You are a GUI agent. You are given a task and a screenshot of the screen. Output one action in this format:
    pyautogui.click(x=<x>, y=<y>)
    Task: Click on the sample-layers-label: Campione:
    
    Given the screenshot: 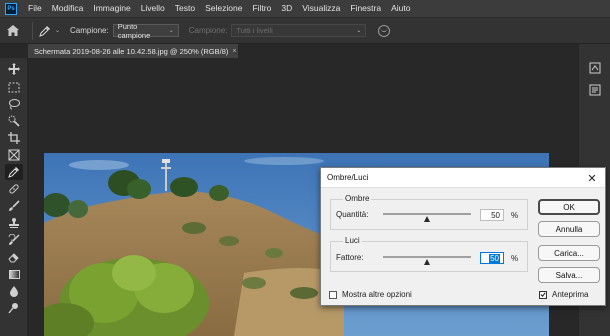 What is the action you would take?
    pyautogui.click(x=208, y=30)
    